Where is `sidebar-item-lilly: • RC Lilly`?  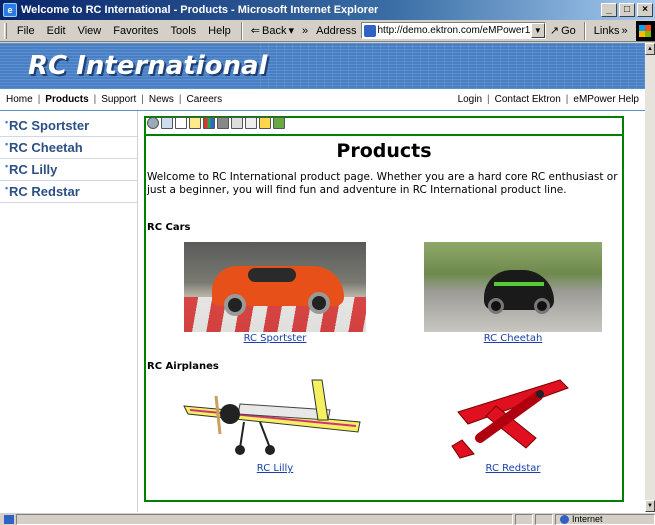
sidebar-item-lilly: • RC Lilly is located at coordinates (68, 170).